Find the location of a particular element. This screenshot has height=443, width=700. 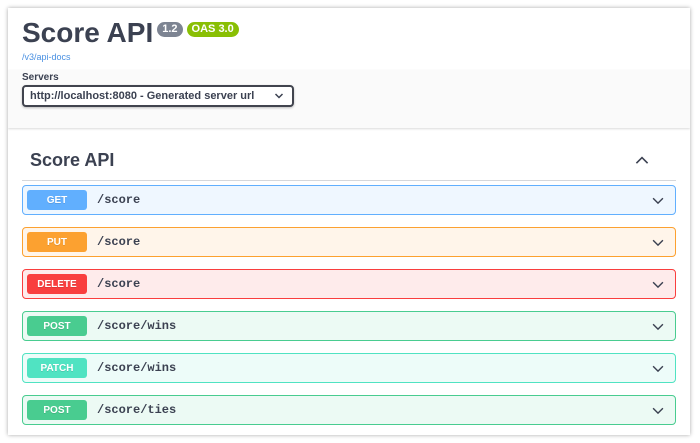

operation-delete-score: DELETE /score is located at coordinates (349, 284).